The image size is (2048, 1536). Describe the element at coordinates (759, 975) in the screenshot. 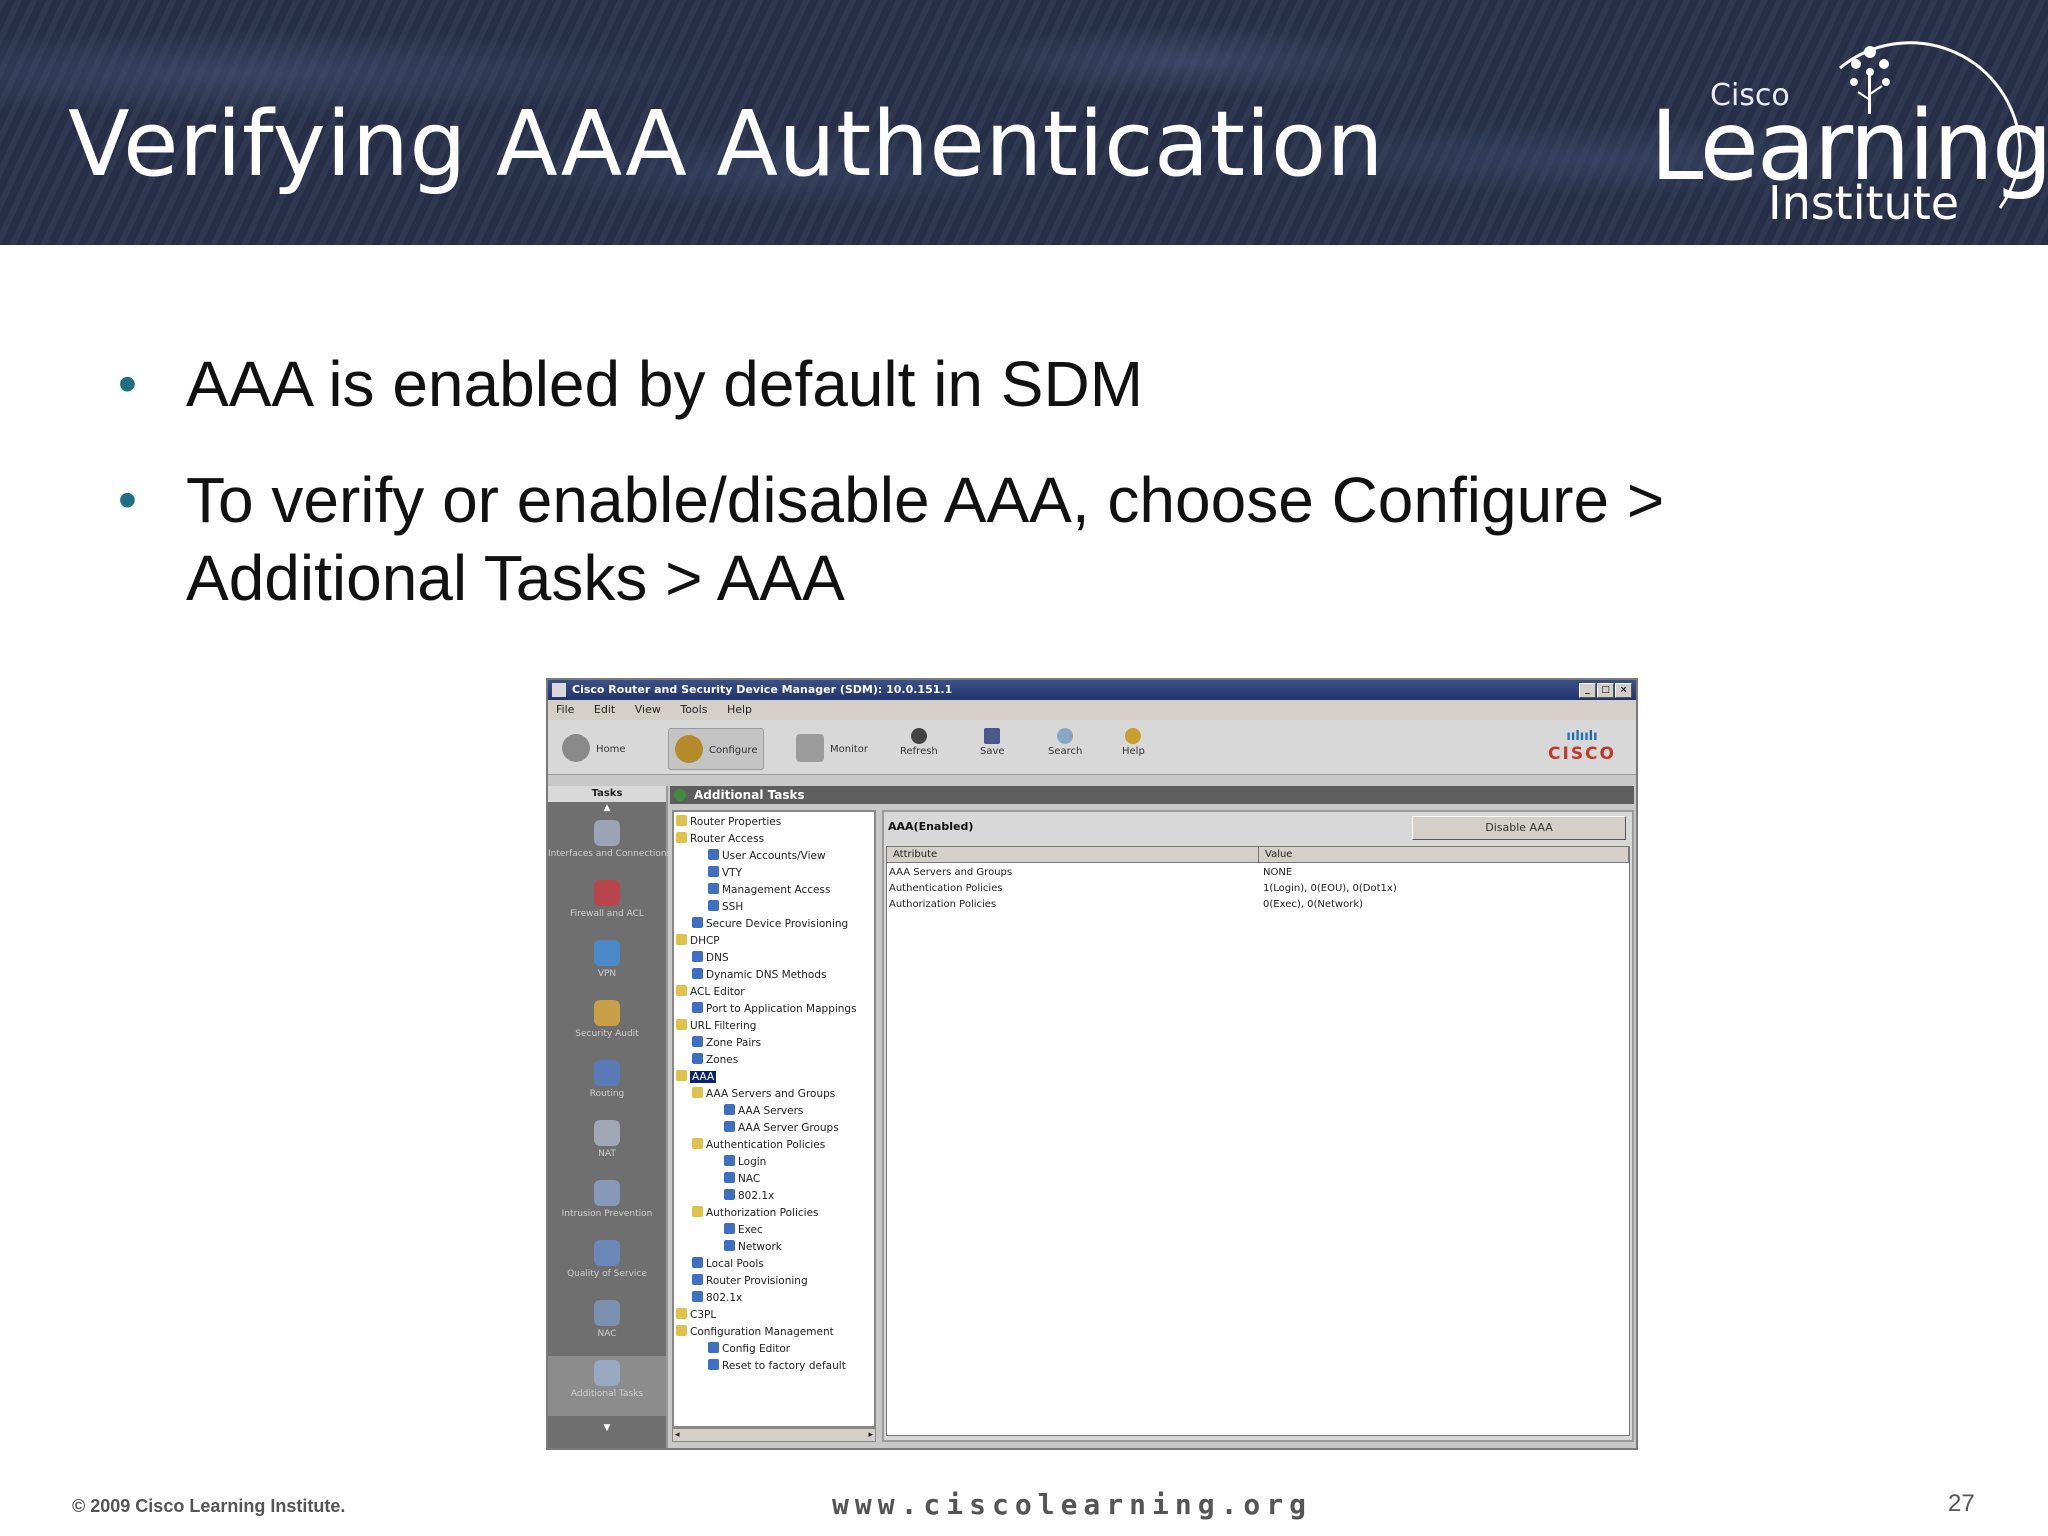

I see `tree-node-dynamic-dns: Dynamic DNS Methods` at that location.